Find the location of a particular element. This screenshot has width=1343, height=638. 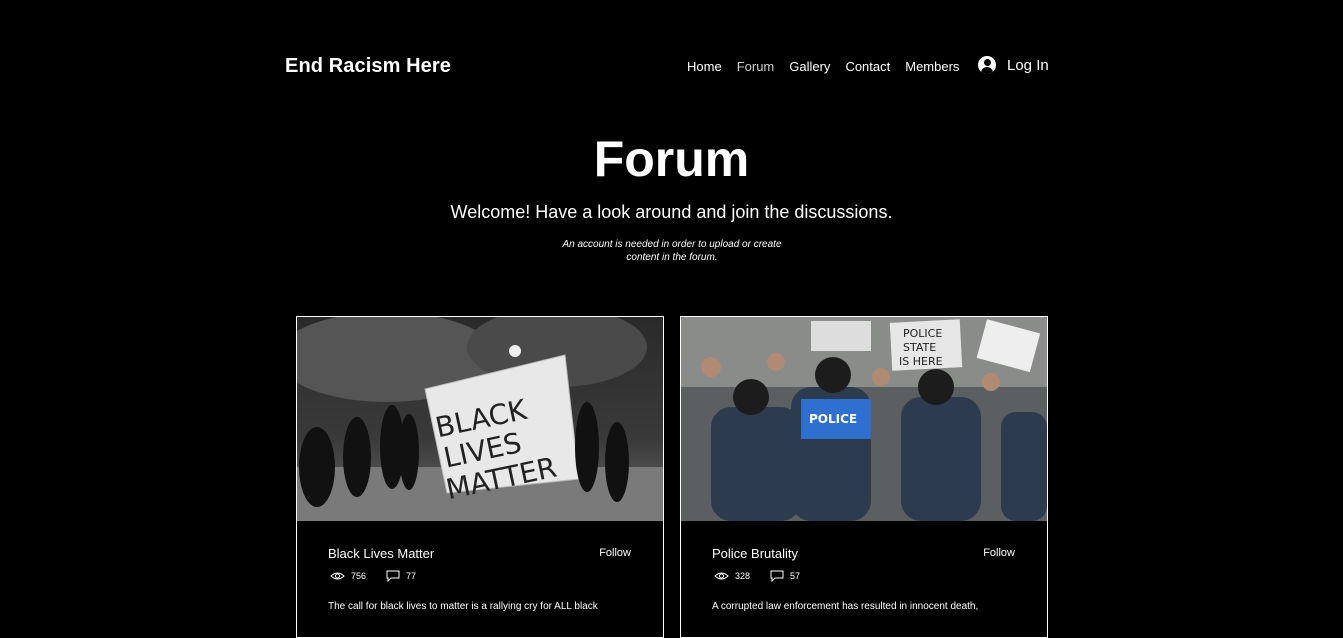

site-title: End Racism Here is located at coordinates (368, 66).